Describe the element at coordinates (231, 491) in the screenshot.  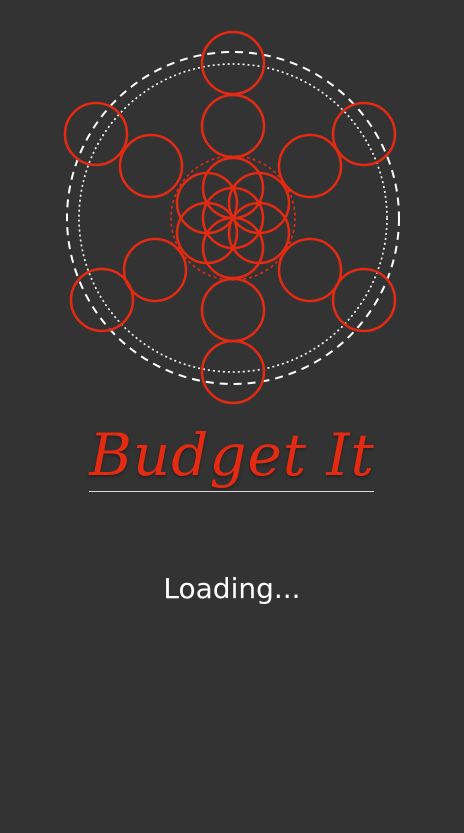
I see `title-divider` at that location.